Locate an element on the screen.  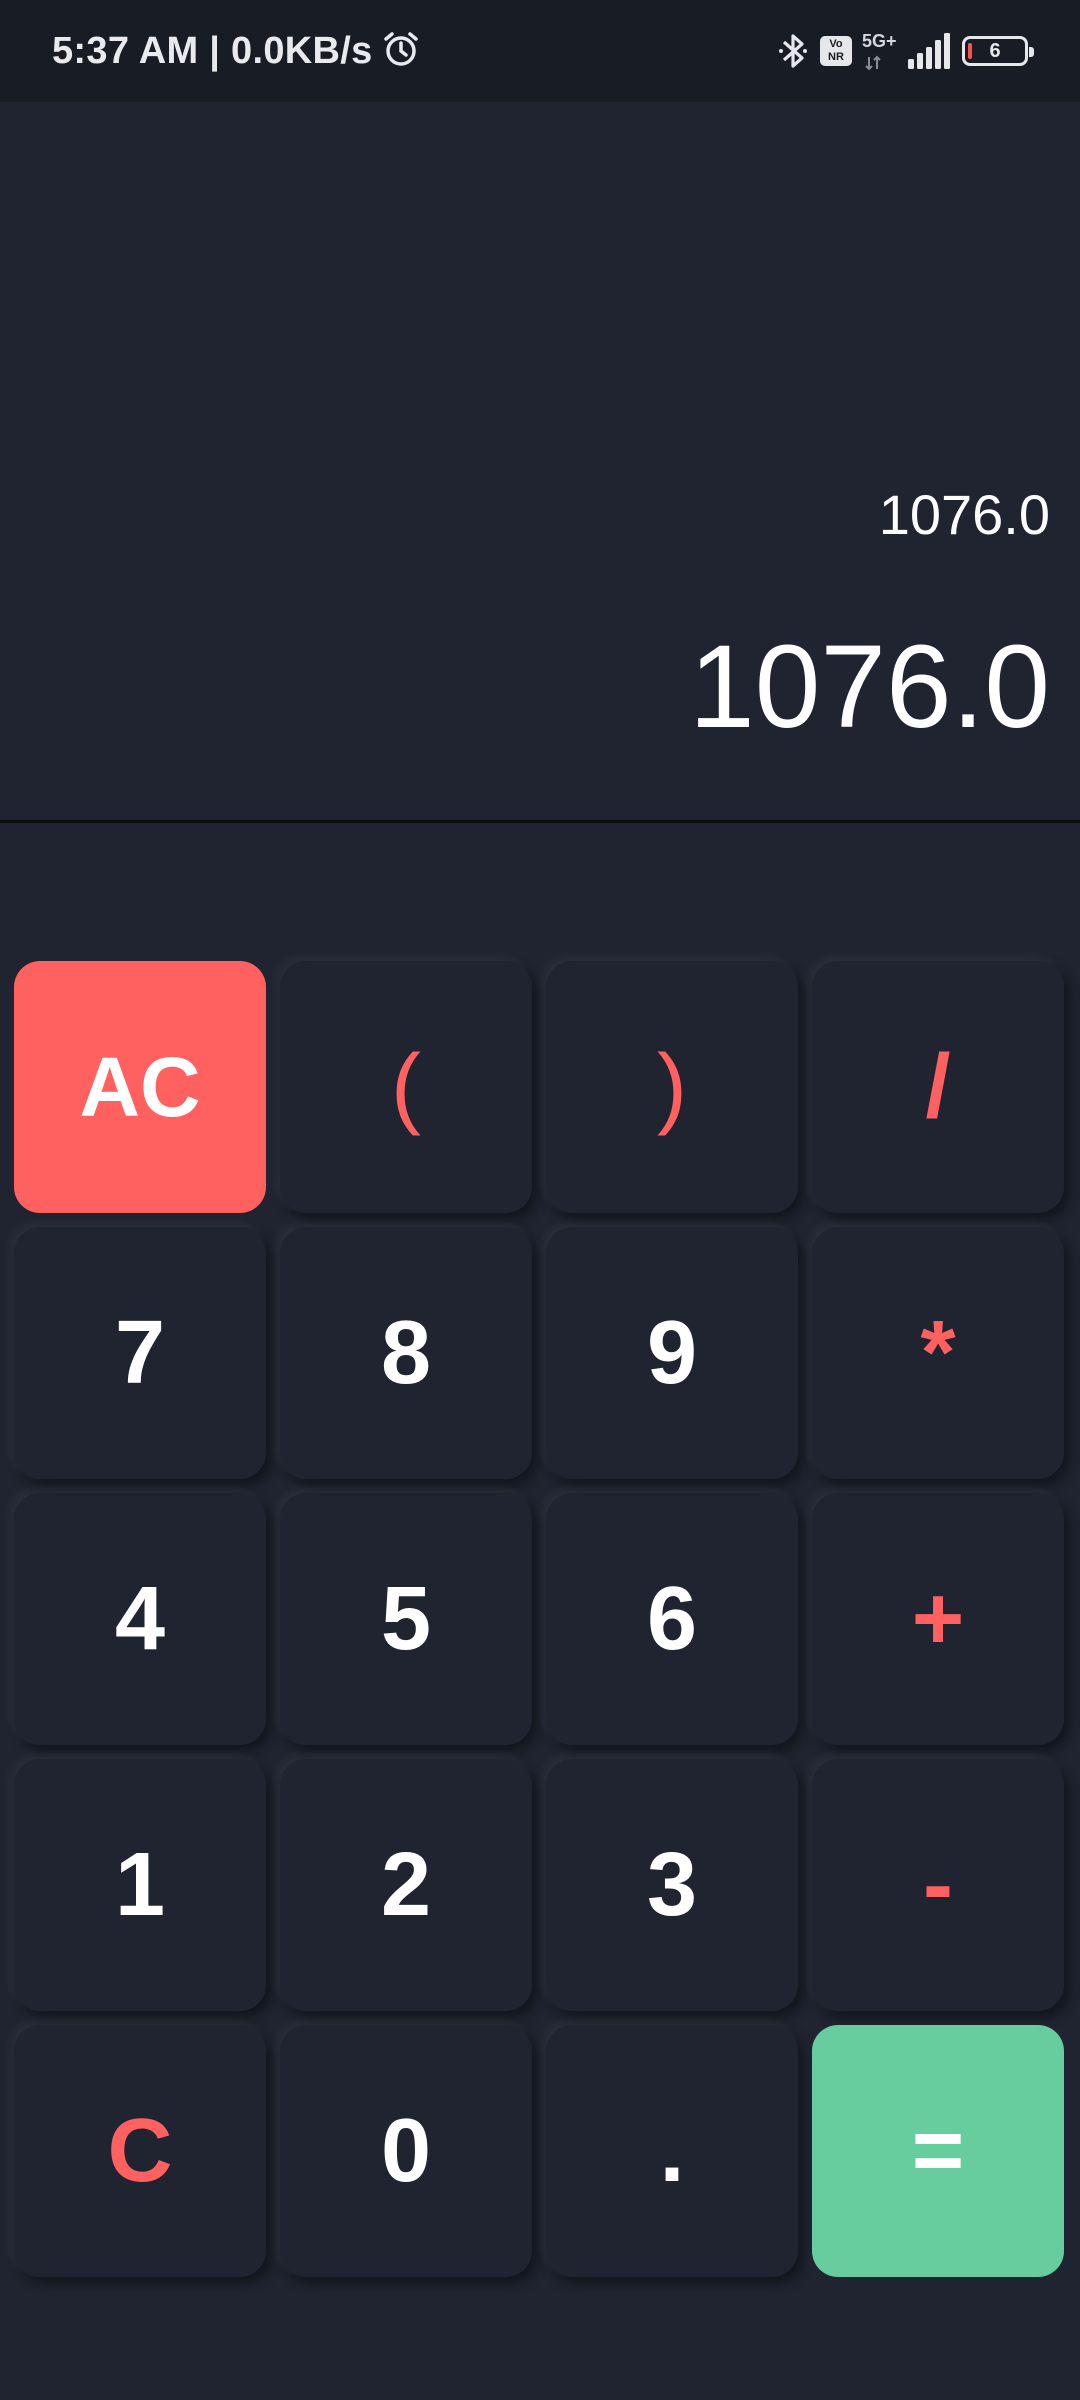
digit-0-button: 0 is located at coordinates (406, 2151).